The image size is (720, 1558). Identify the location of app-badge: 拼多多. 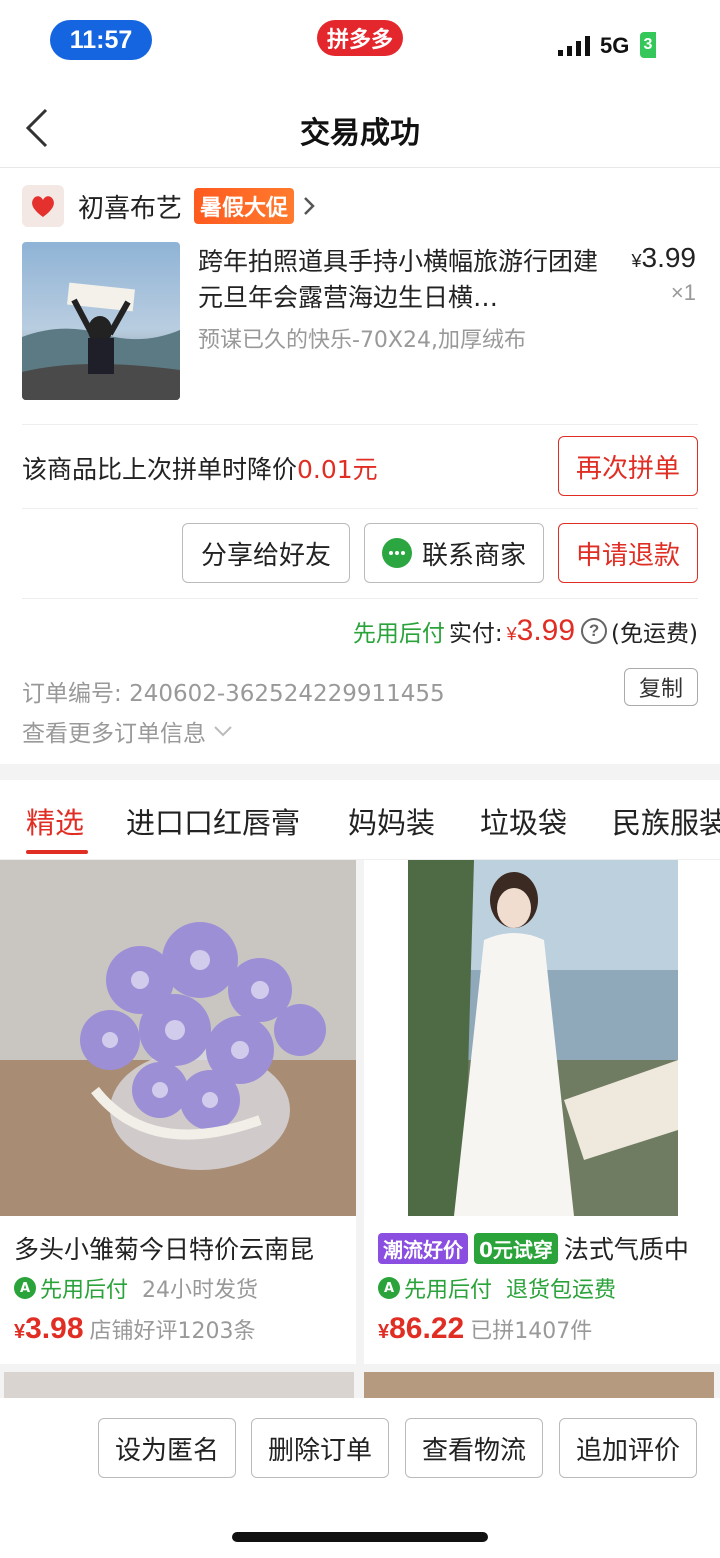
(360, 38).